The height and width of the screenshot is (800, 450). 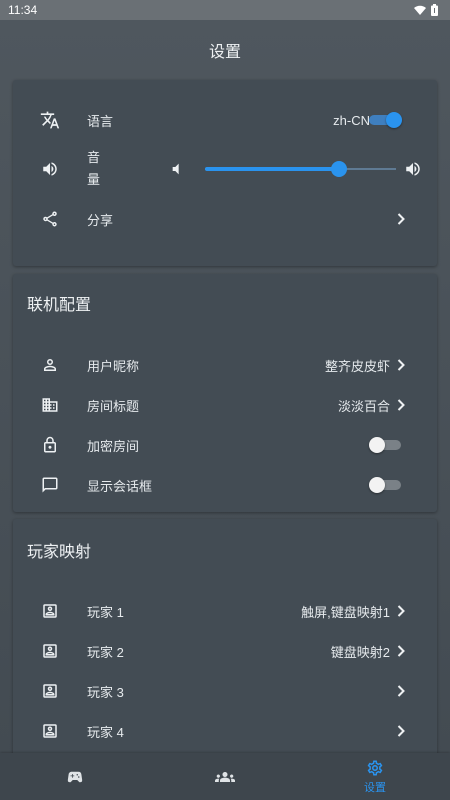 What do you see at coordinates (225, 651) in the screenshot?
I see `player-row: 玩家 2 键盘映射2` at bounding box center [225, 651].